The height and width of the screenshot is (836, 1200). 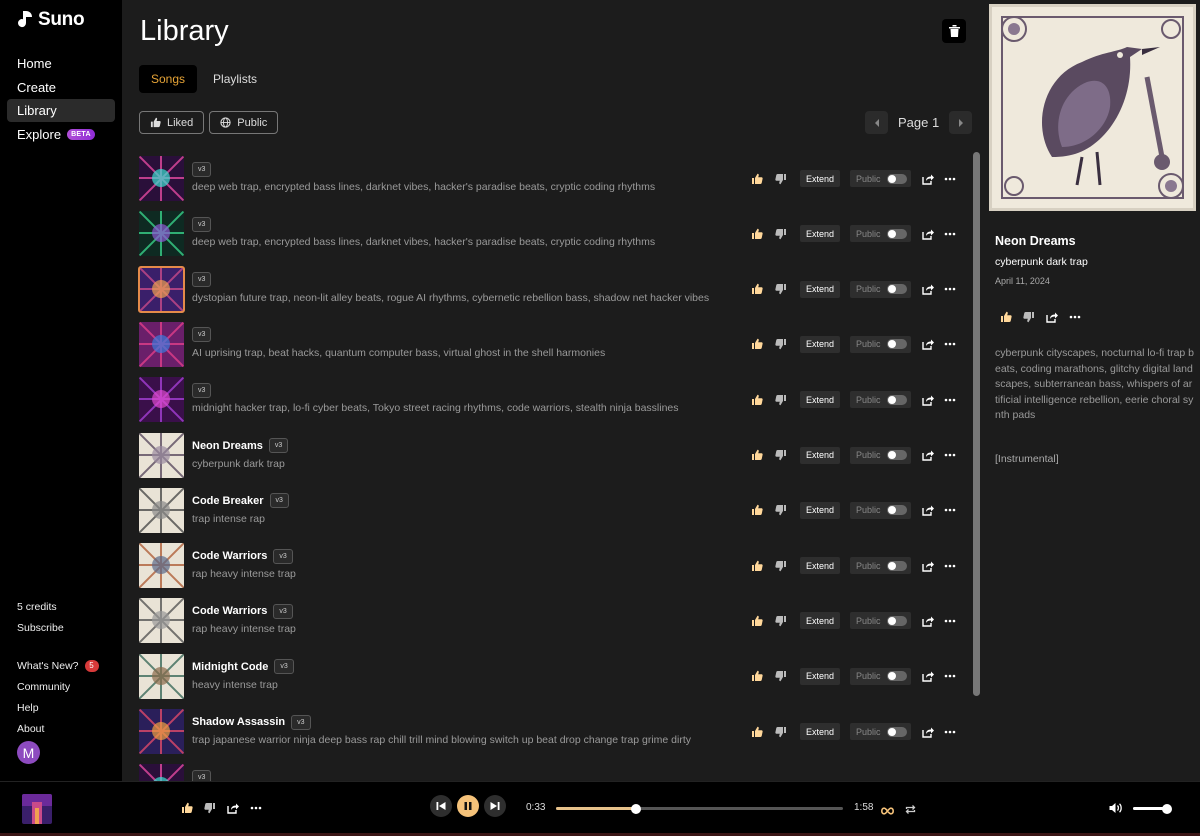 I want to click on panel-more-button, so click(x=1075, y=317).